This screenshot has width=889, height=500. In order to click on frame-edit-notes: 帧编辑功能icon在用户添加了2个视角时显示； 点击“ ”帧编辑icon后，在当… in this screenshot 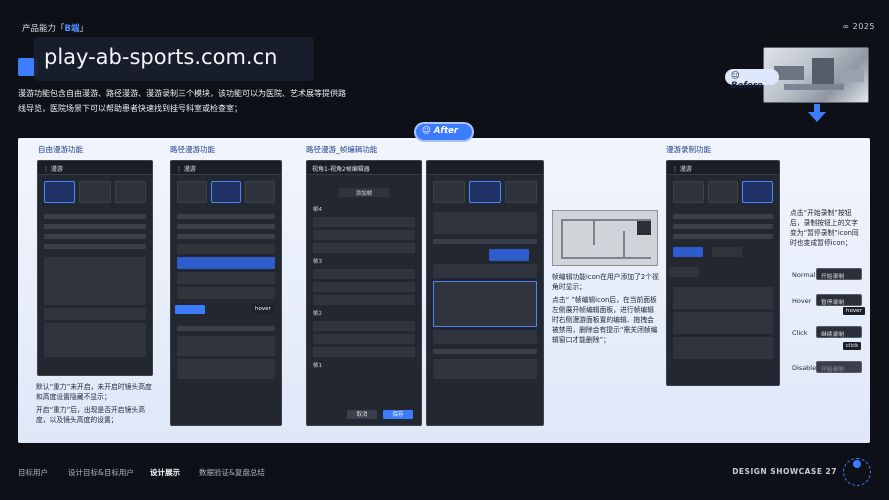, I will do `click(606, 310)`.